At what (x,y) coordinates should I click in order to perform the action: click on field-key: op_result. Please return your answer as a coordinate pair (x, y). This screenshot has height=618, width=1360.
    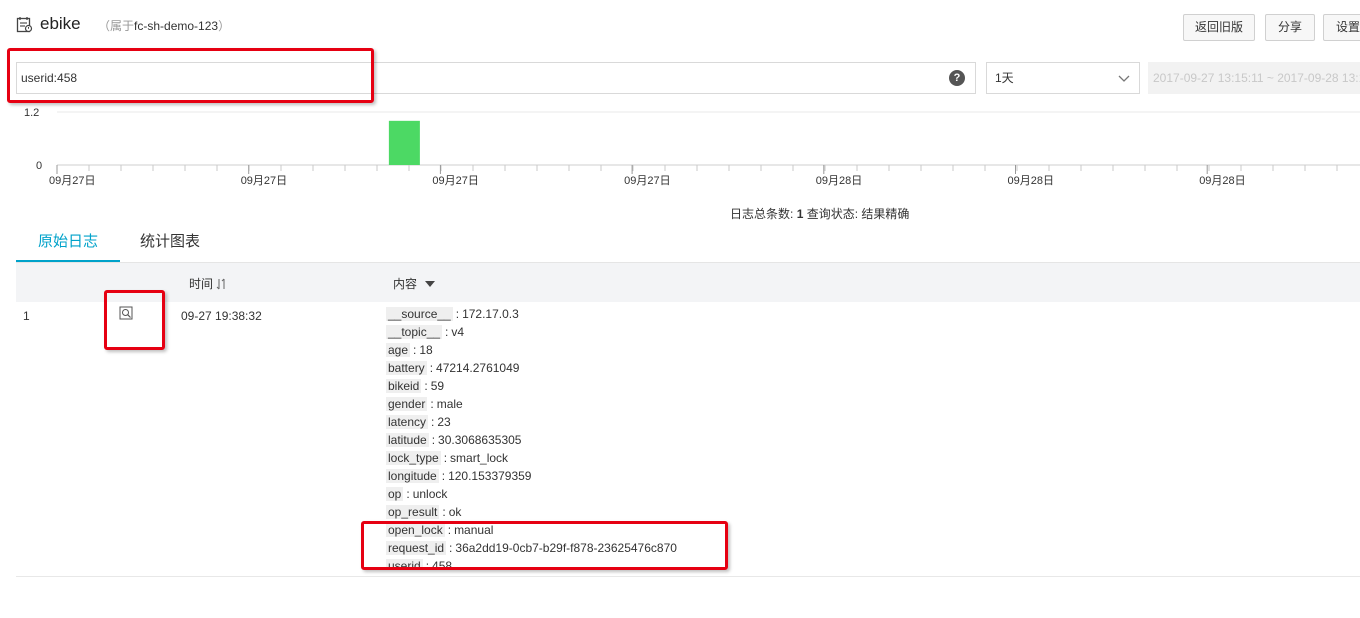
    Looking at the image, I should click on (413, 512).